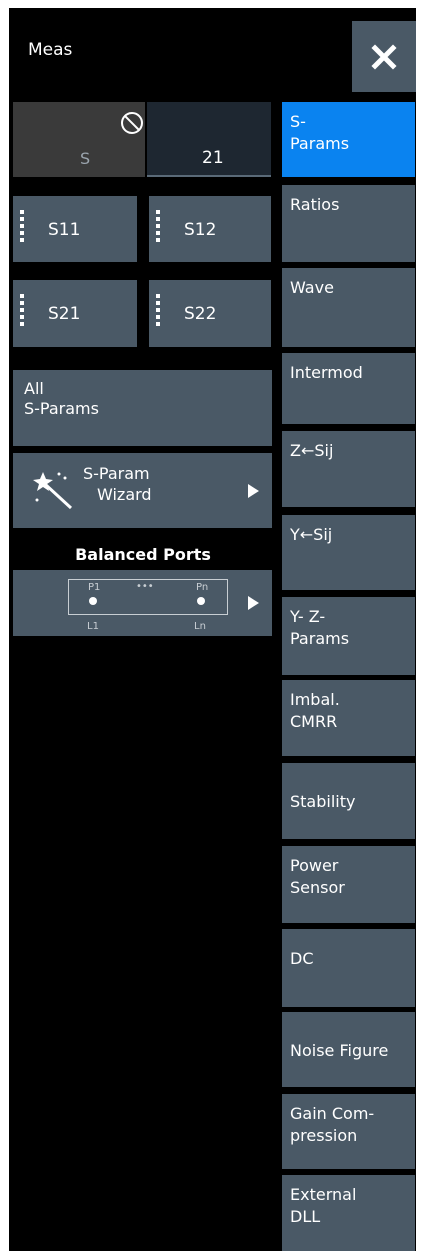 This screenshot has height=1251, width=425. I want to click on menu-power-sensor-line2: Sensor, so click(317, 887).